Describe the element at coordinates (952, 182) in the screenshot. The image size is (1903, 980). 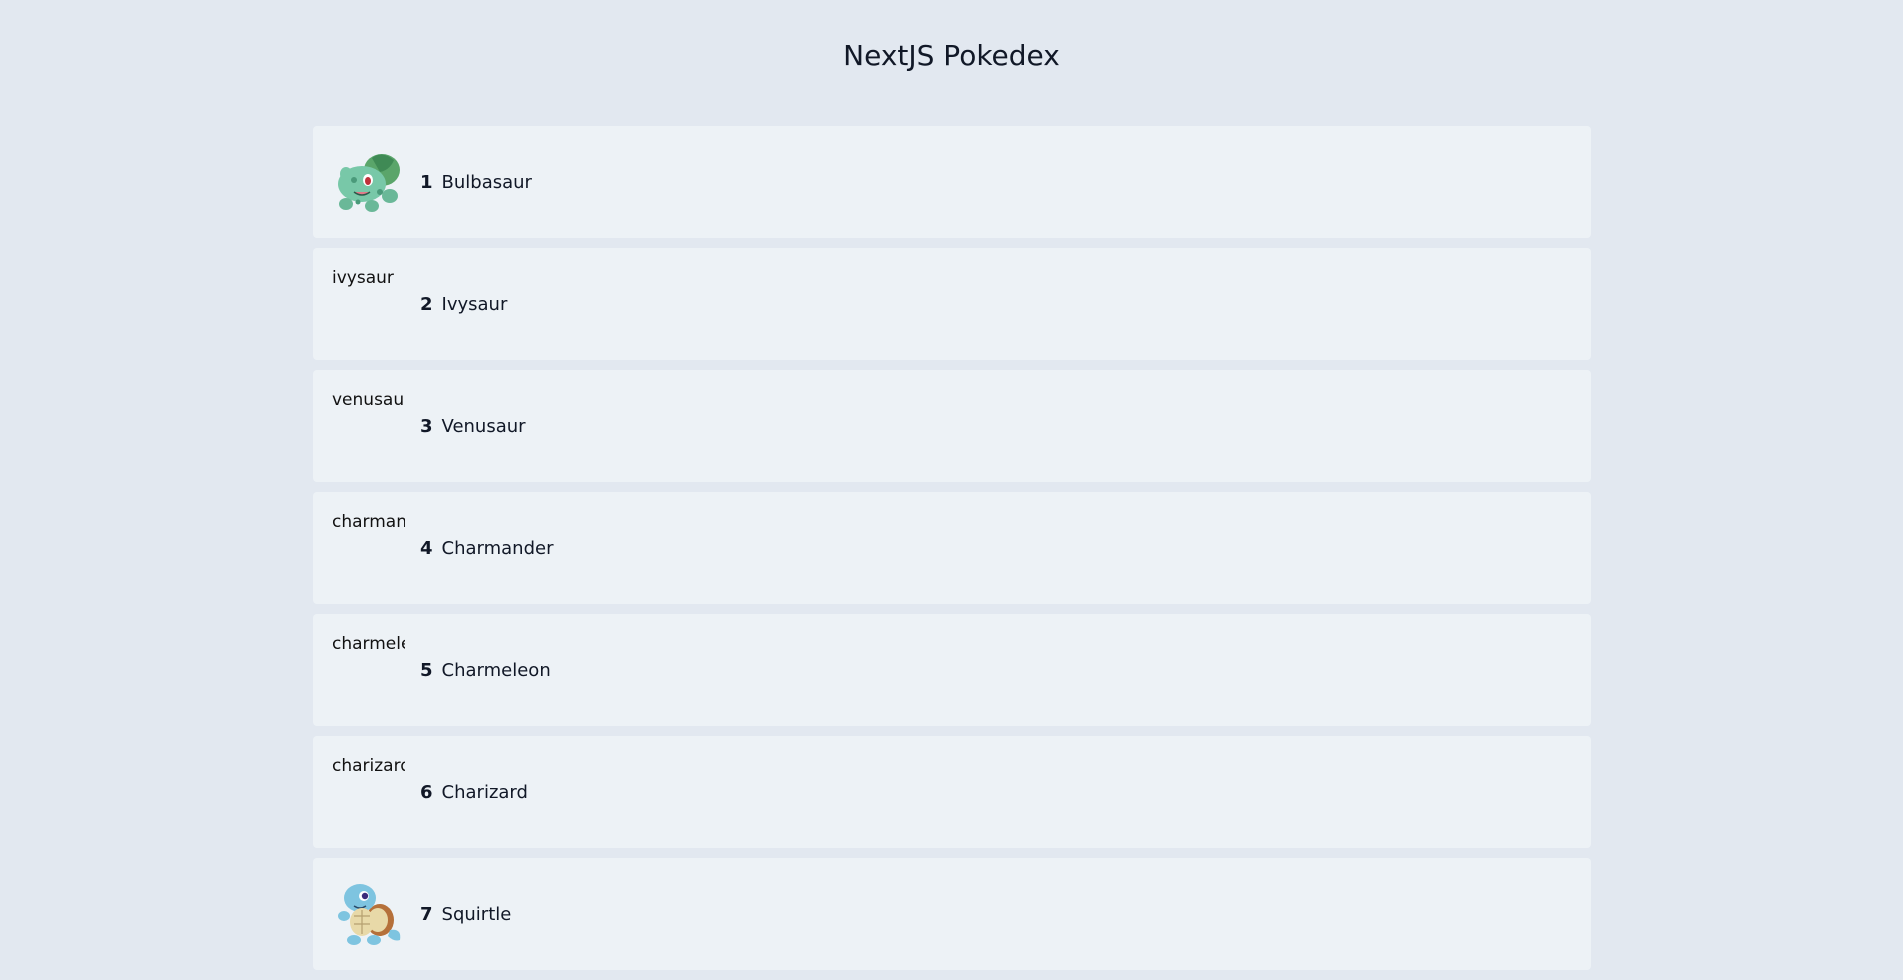
I see `pokemon-card-bulbasaur: 1 Bulbasaur` at that location.